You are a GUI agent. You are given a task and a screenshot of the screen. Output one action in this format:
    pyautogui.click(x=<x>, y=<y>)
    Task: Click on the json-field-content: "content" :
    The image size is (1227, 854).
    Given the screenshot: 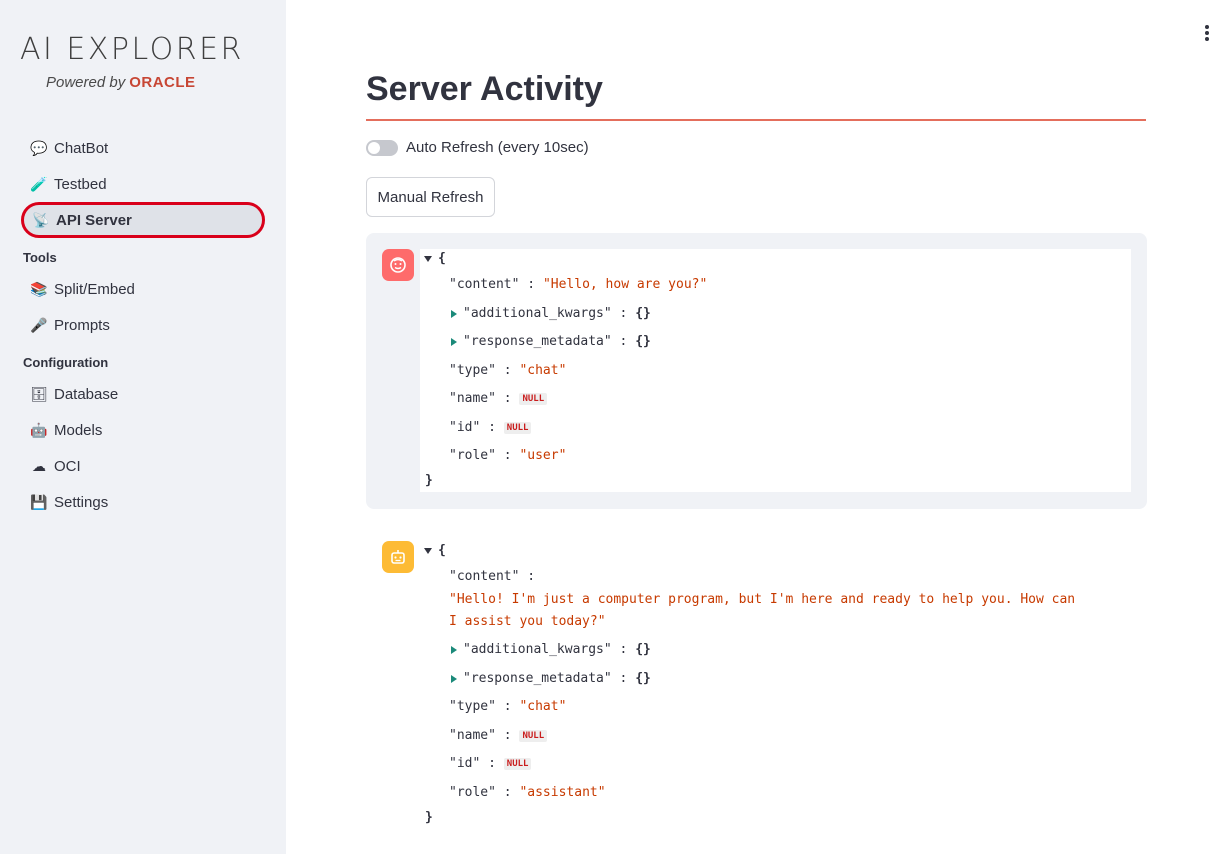 What is the action you would take?
    pyautogui.click(x=492, y=576)
    